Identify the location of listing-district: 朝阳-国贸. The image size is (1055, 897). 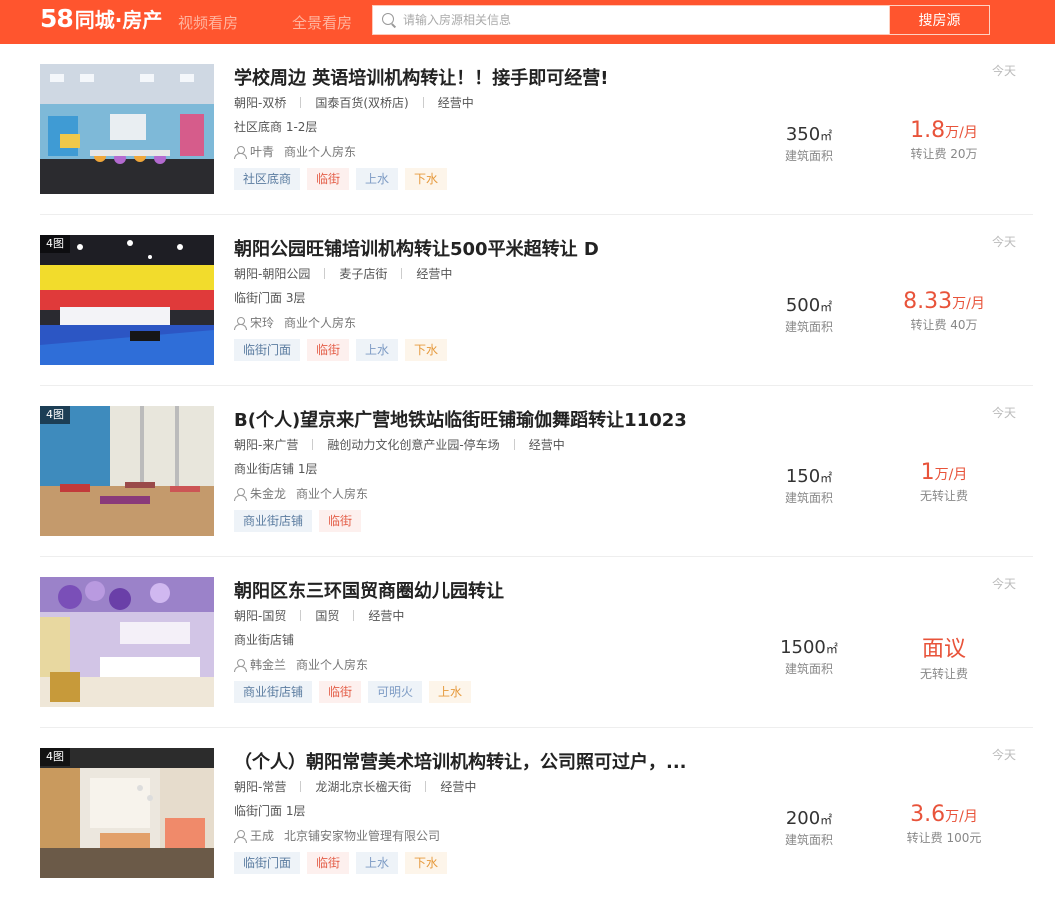
(260, 615).